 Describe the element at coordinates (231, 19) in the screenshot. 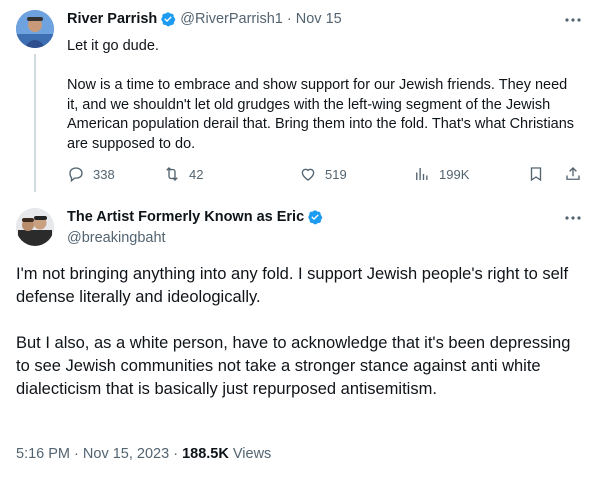

I see `author-handle: @RiverParrish1` at that location.